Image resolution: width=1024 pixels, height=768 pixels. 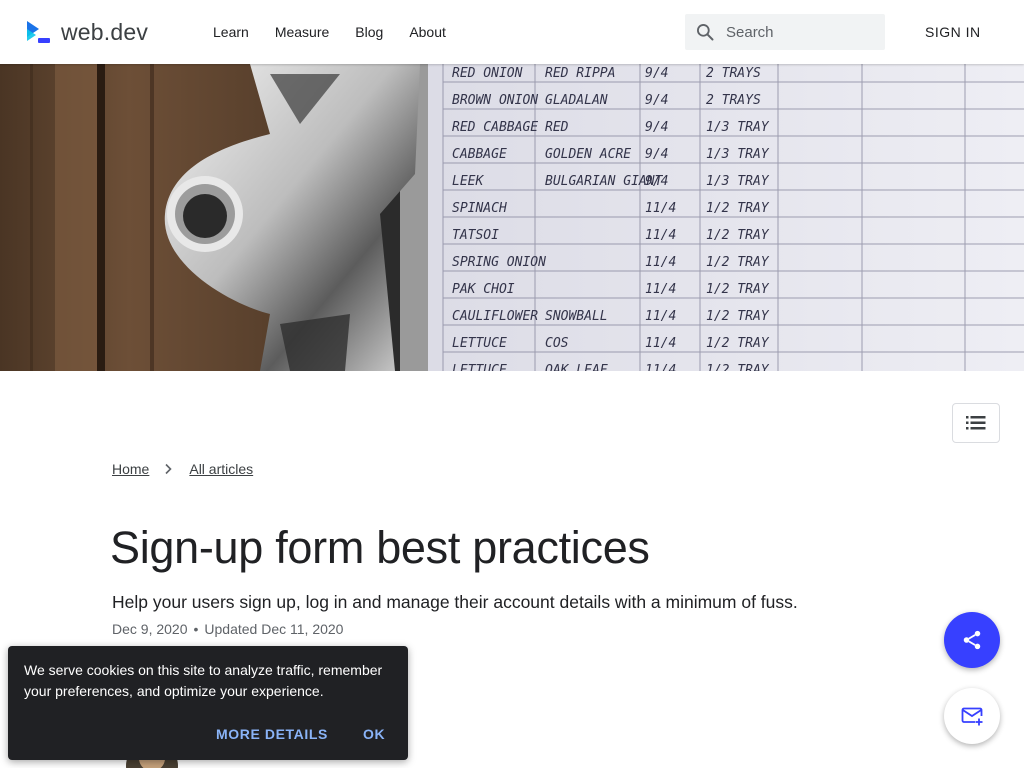 I want to click on hero-handwriting: CABBAGE, so click(x=479, y=154).